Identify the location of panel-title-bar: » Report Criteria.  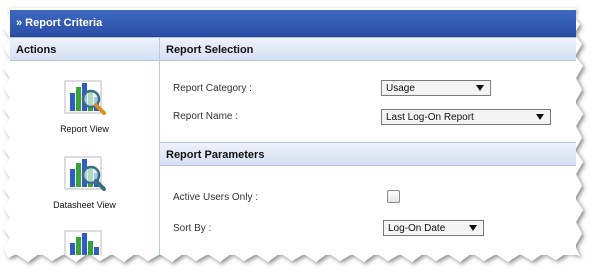
(293, 23).